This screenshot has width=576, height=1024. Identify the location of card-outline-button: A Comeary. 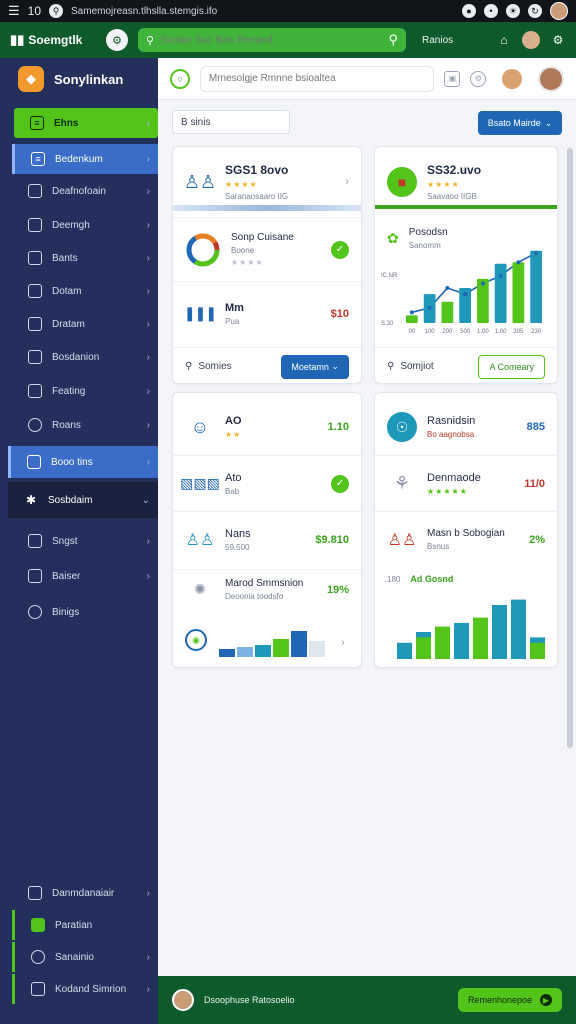
(511, 366).